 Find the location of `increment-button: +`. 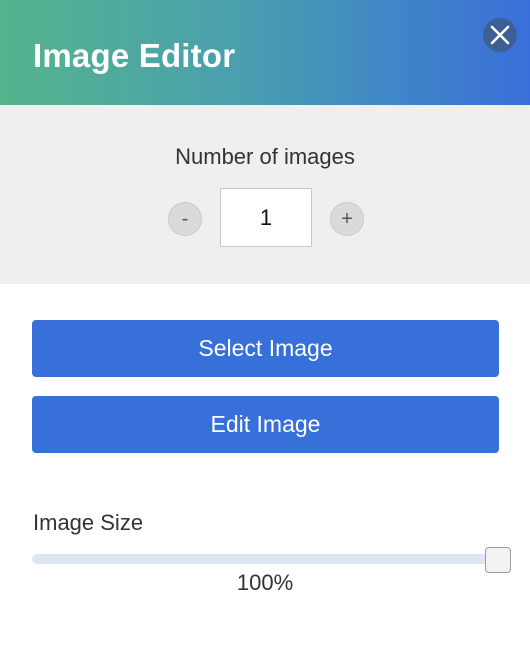

increment-button: + is located at coordinates (347, 219).